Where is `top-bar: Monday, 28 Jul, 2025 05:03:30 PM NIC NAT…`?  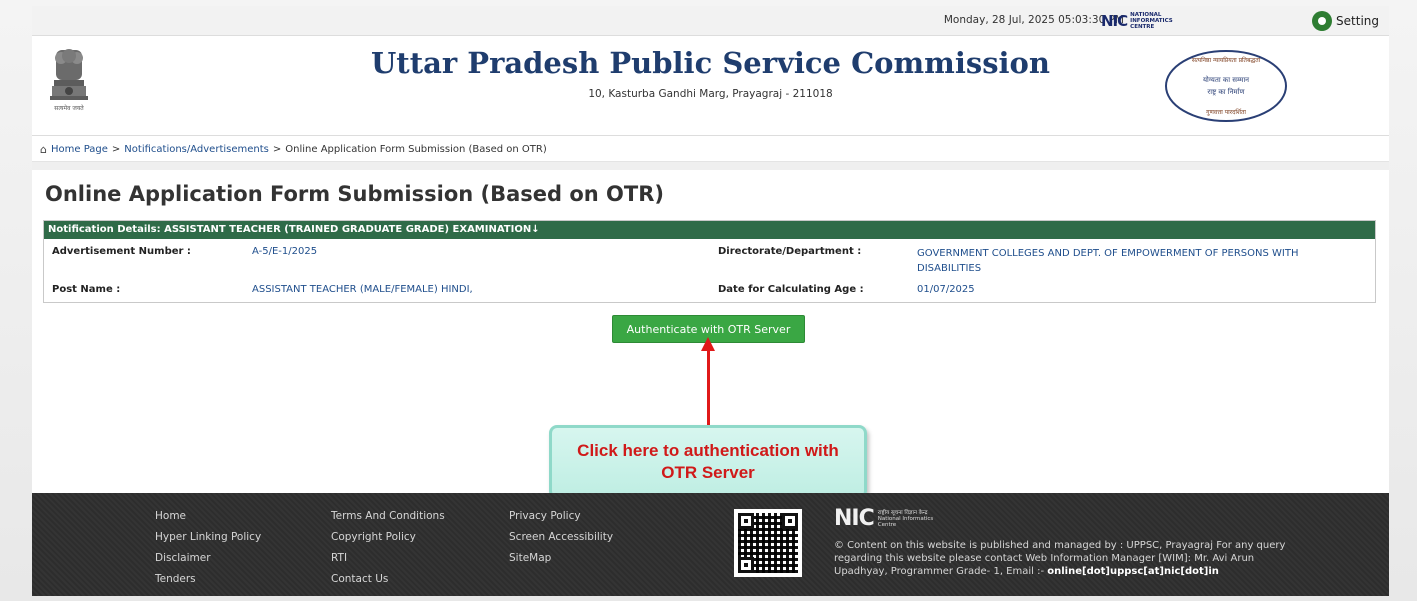
top-bar: Monday, 28 Jul, 2025 05:03:30 PM NIC NAT… is located at coordinates (710, 21).